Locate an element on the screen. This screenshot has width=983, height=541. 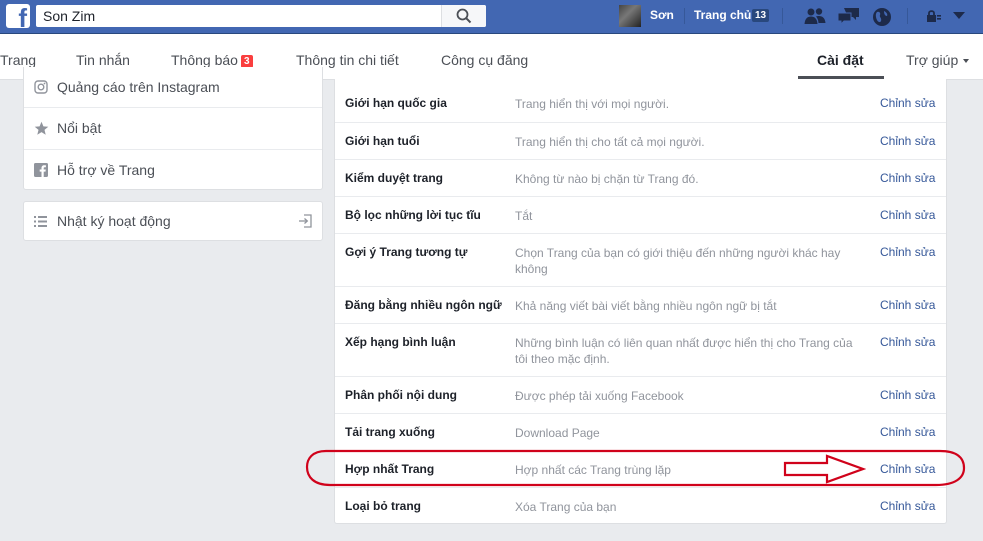
search-box is located at coordinates (261, 16).